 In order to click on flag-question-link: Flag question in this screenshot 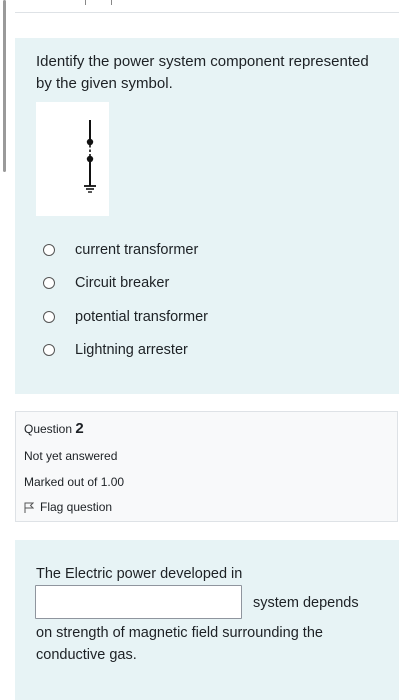, I will do `click(68, 507)`.